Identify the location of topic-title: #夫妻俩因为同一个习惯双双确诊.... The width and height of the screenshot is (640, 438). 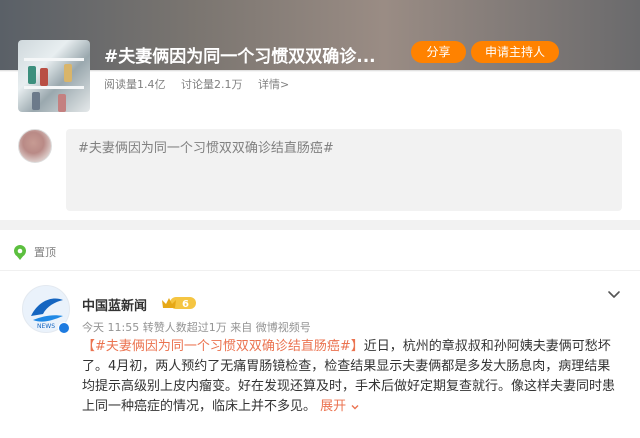
(240, 57).